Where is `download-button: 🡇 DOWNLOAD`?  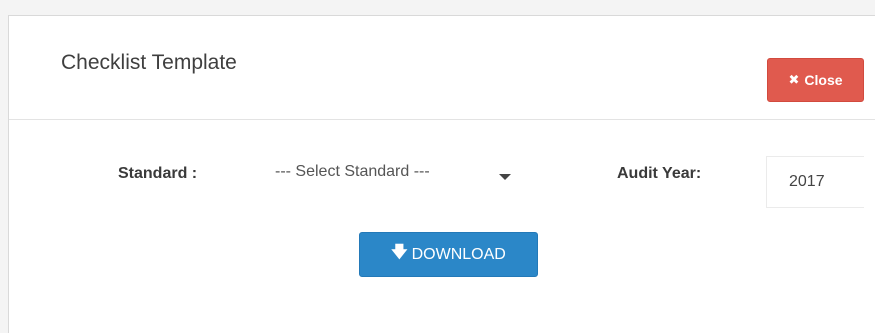 download-button: 🡇 DOWNLOAD is located at coordinates (448, 254).